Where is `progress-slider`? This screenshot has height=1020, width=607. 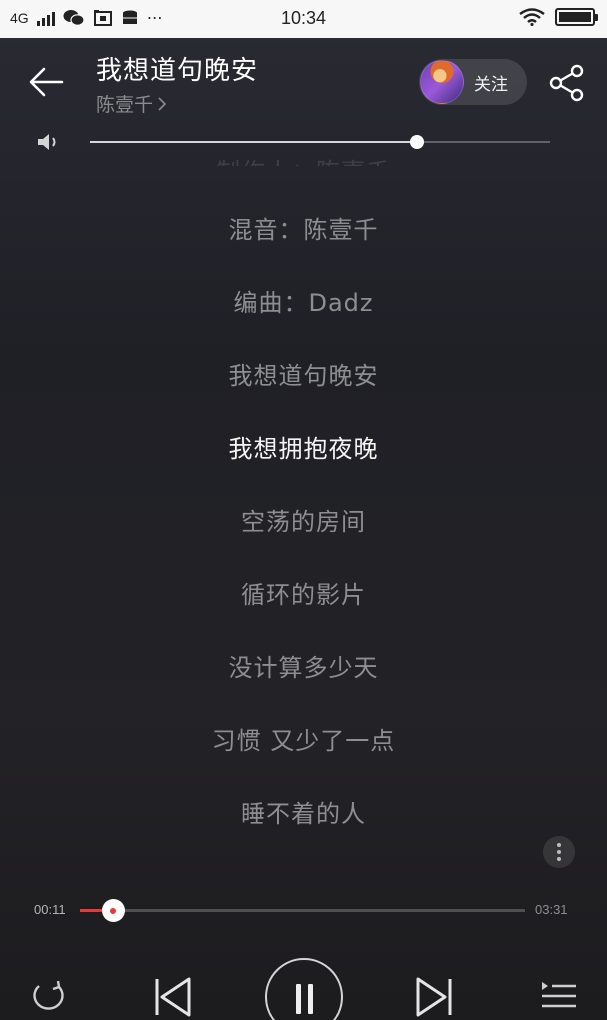
progress-slider is located at coordinates (302, 910).